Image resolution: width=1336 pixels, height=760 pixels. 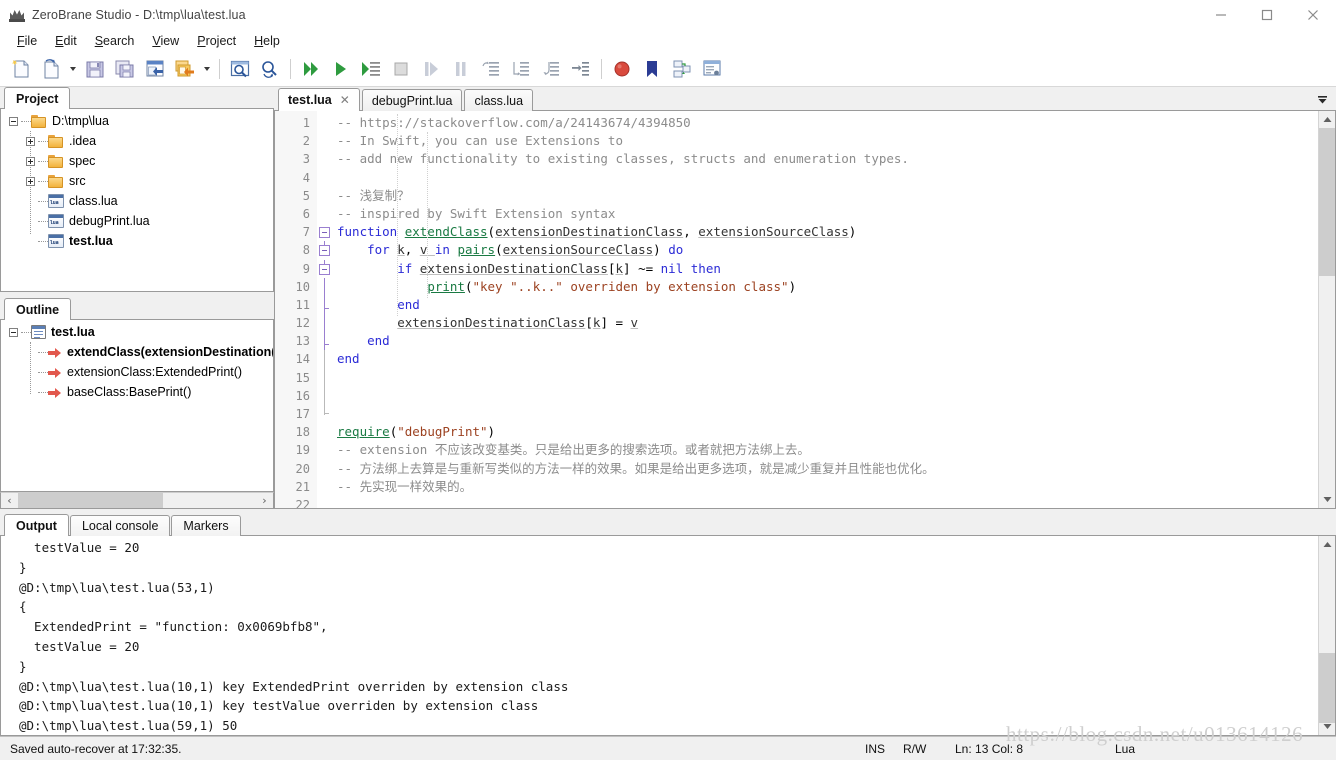 What do you see at coordinates (66, 41) in the screenshot?
I see `menu-edit: Edit` at bounding box center [66, 41].